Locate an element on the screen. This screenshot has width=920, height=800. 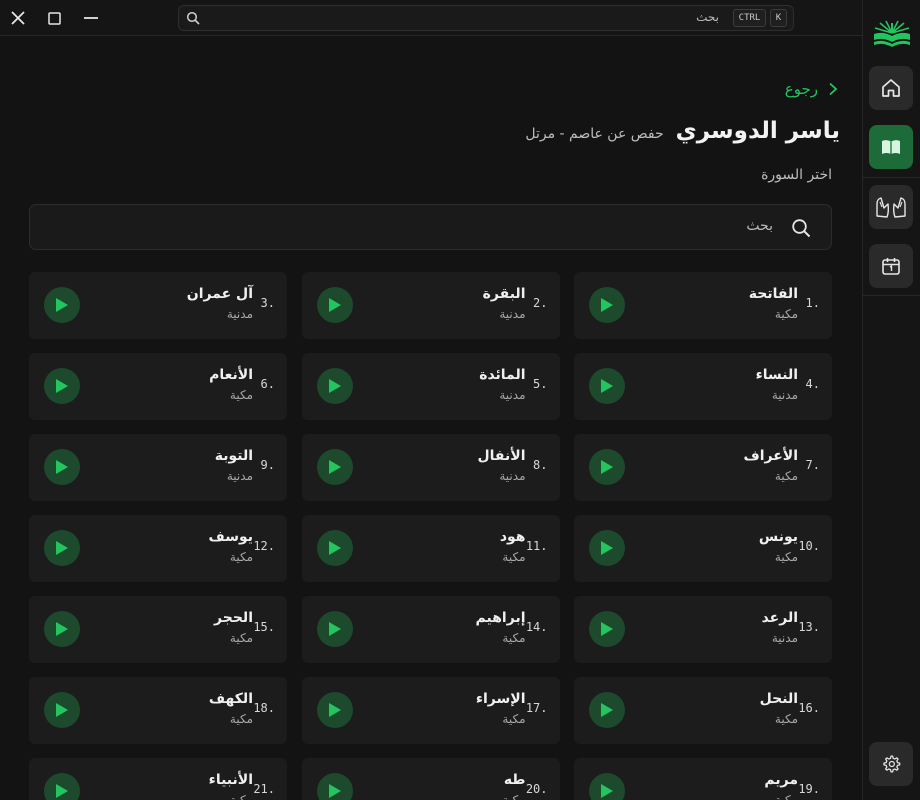
minimize-icon is located at coordinates (91, 18).